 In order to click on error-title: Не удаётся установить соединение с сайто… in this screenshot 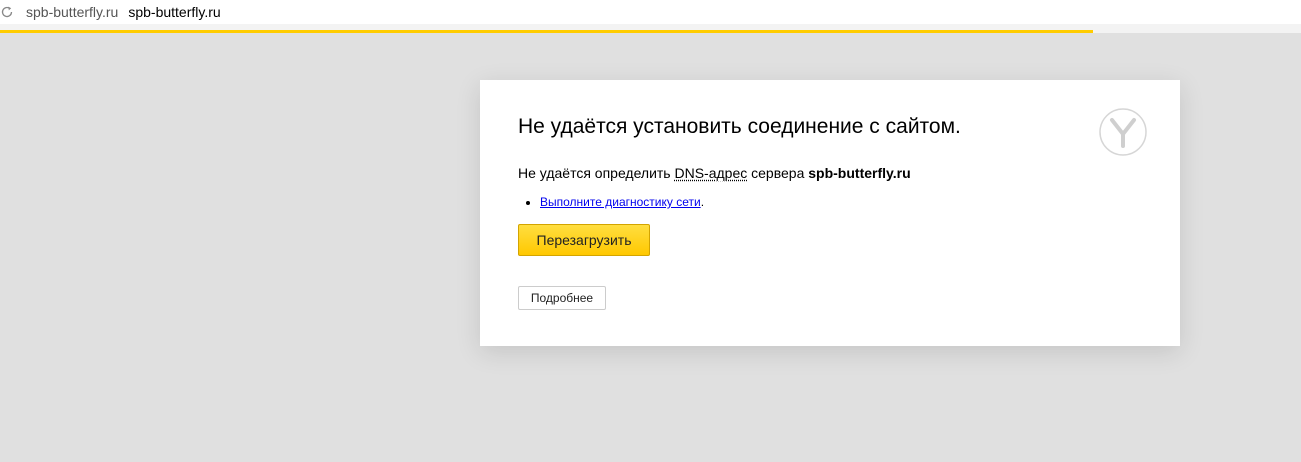, I will do `click(739, 126)`.